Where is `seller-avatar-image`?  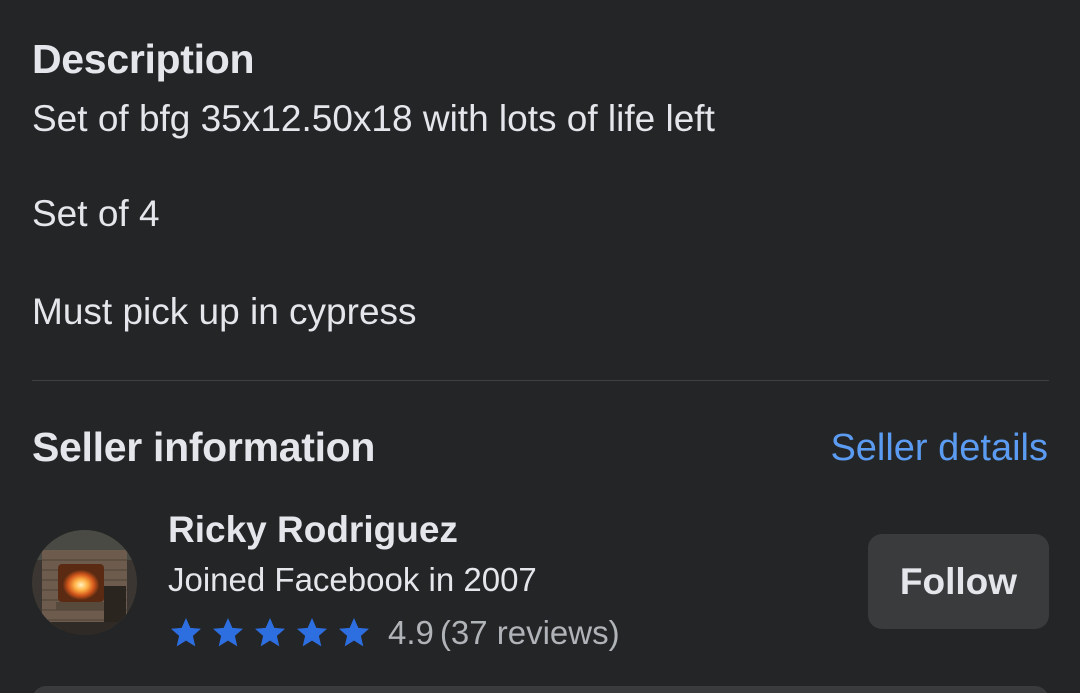 seller-avatar-image is located at coordinates (84, 582).